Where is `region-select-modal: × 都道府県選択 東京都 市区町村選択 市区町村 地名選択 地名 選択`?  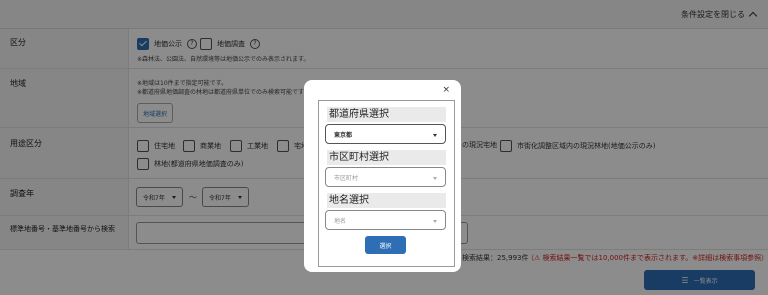 region-select-modal: × 都道府県選択 東京都 市区町村選択 市区町村 地名選択 地名 選択 is located at coordinates (382, 176).